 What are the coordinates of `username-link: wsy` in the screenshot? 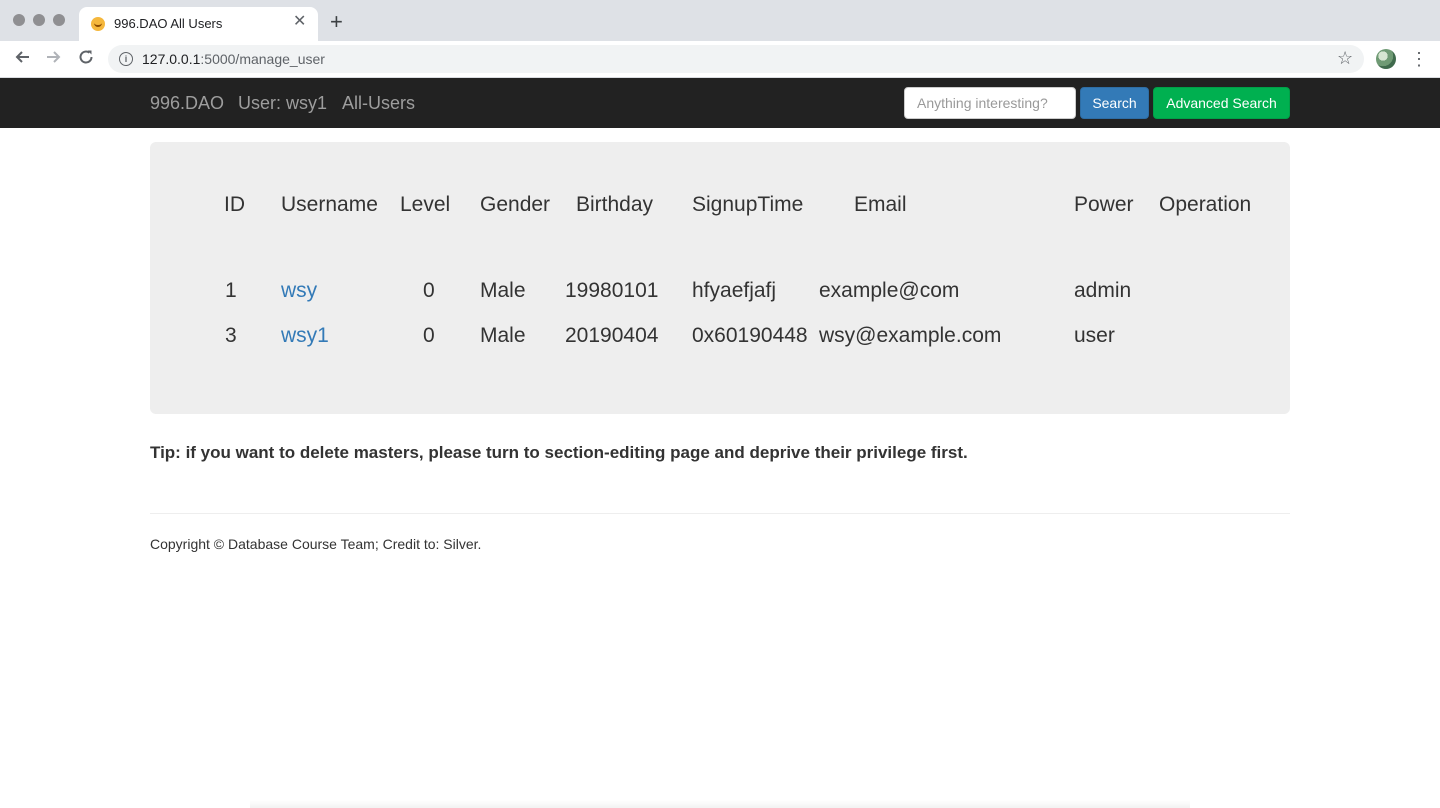 It's located at (299, 291).